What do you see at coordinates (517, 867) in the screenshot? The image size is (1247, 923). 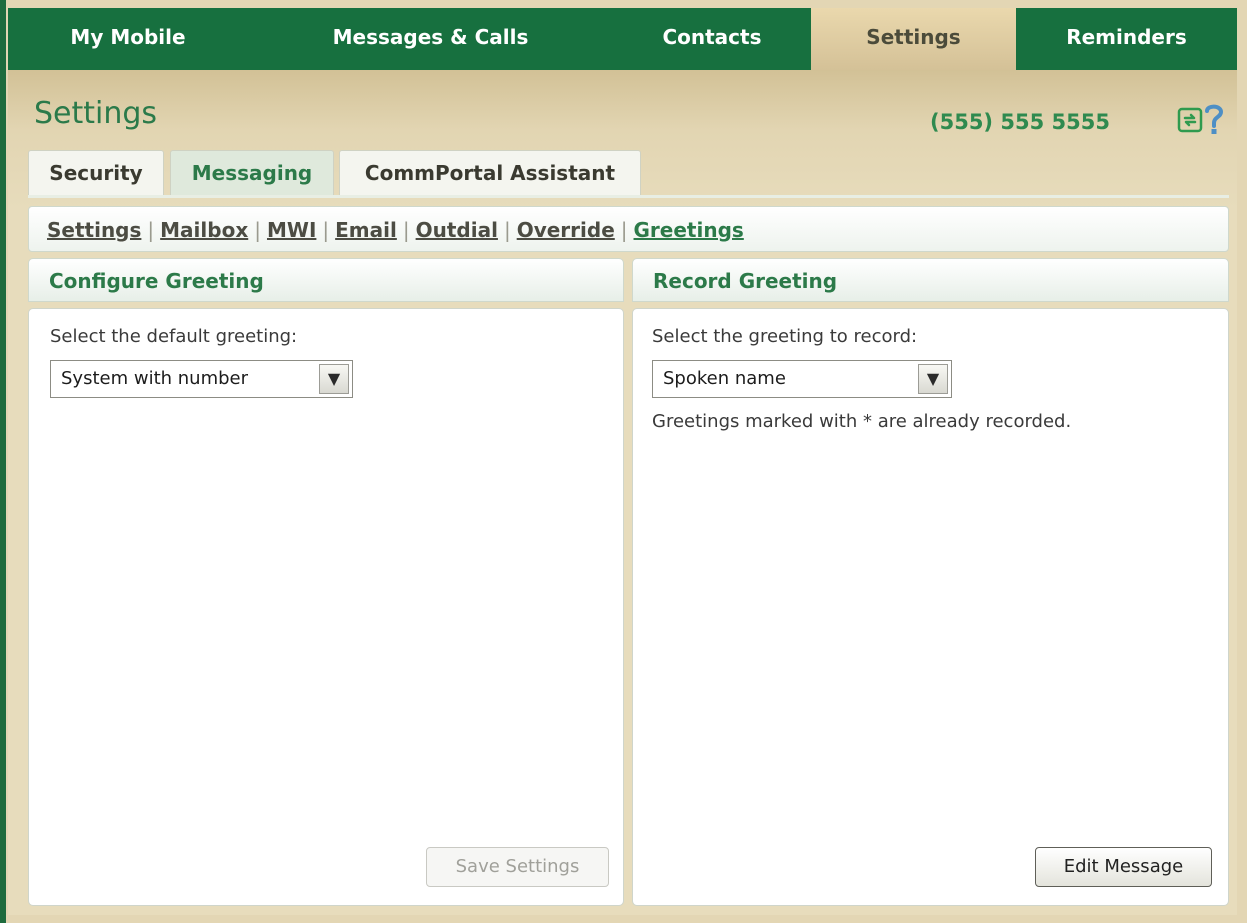 I see `save-settings-button: Save Settings` at bounding box center [517, 867].